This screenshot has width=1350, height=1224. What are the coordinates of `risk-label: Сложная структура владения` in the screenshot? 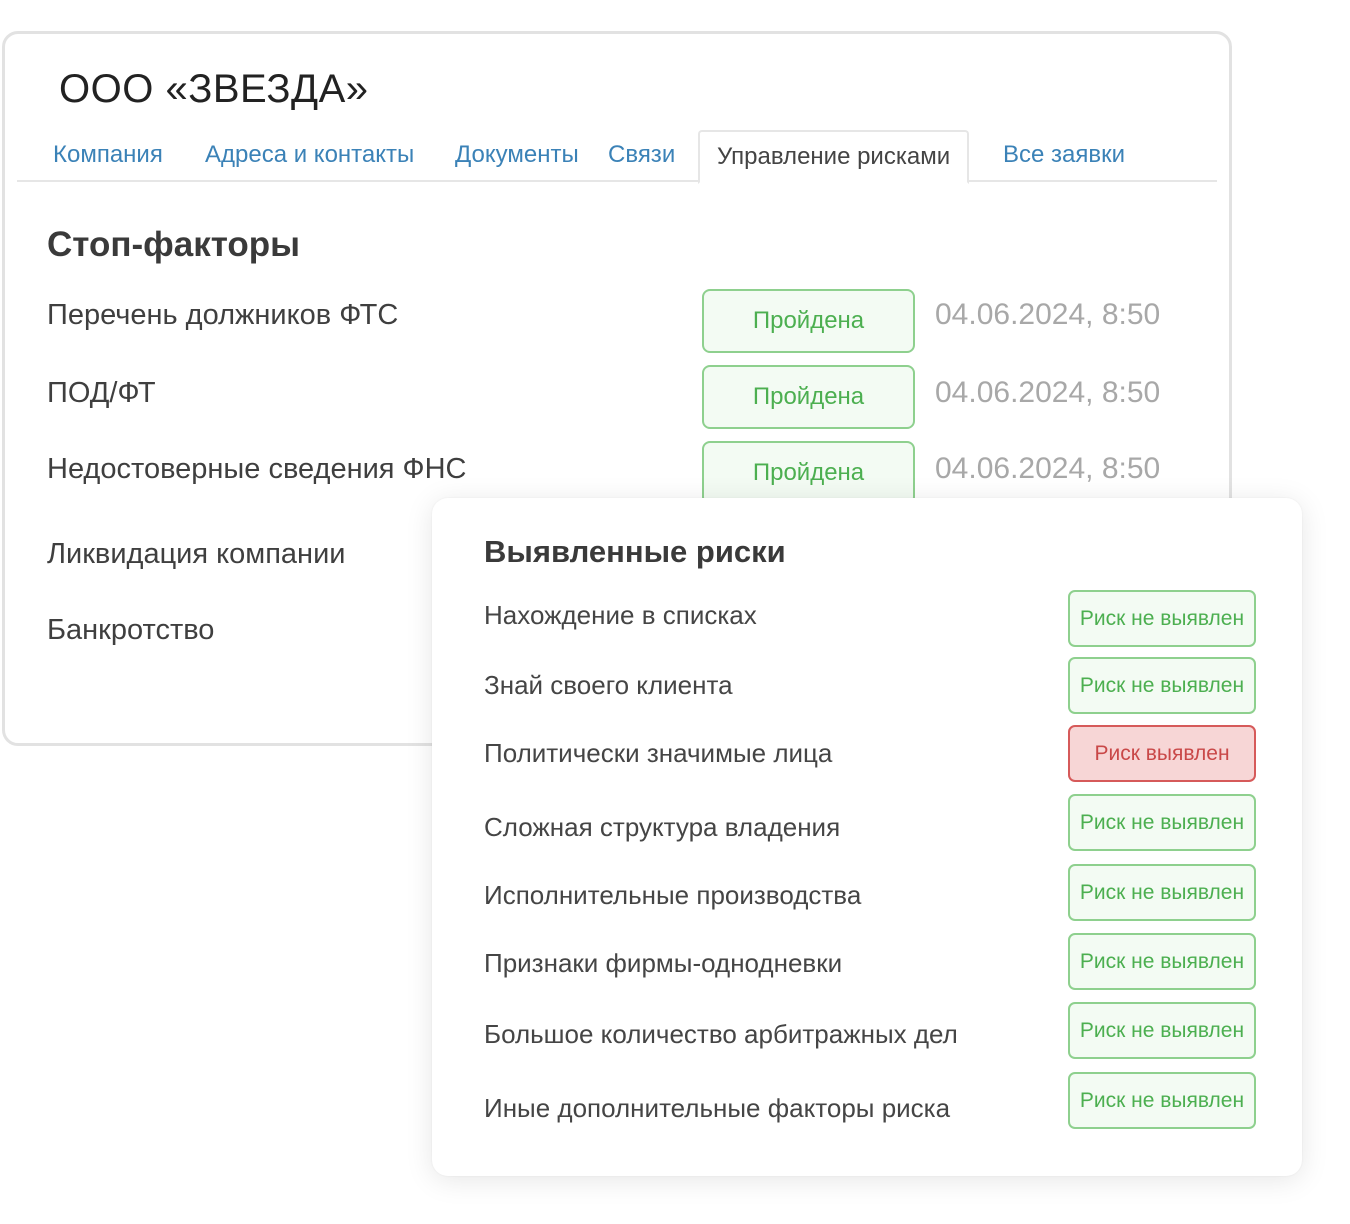 It's located at (662, 827).